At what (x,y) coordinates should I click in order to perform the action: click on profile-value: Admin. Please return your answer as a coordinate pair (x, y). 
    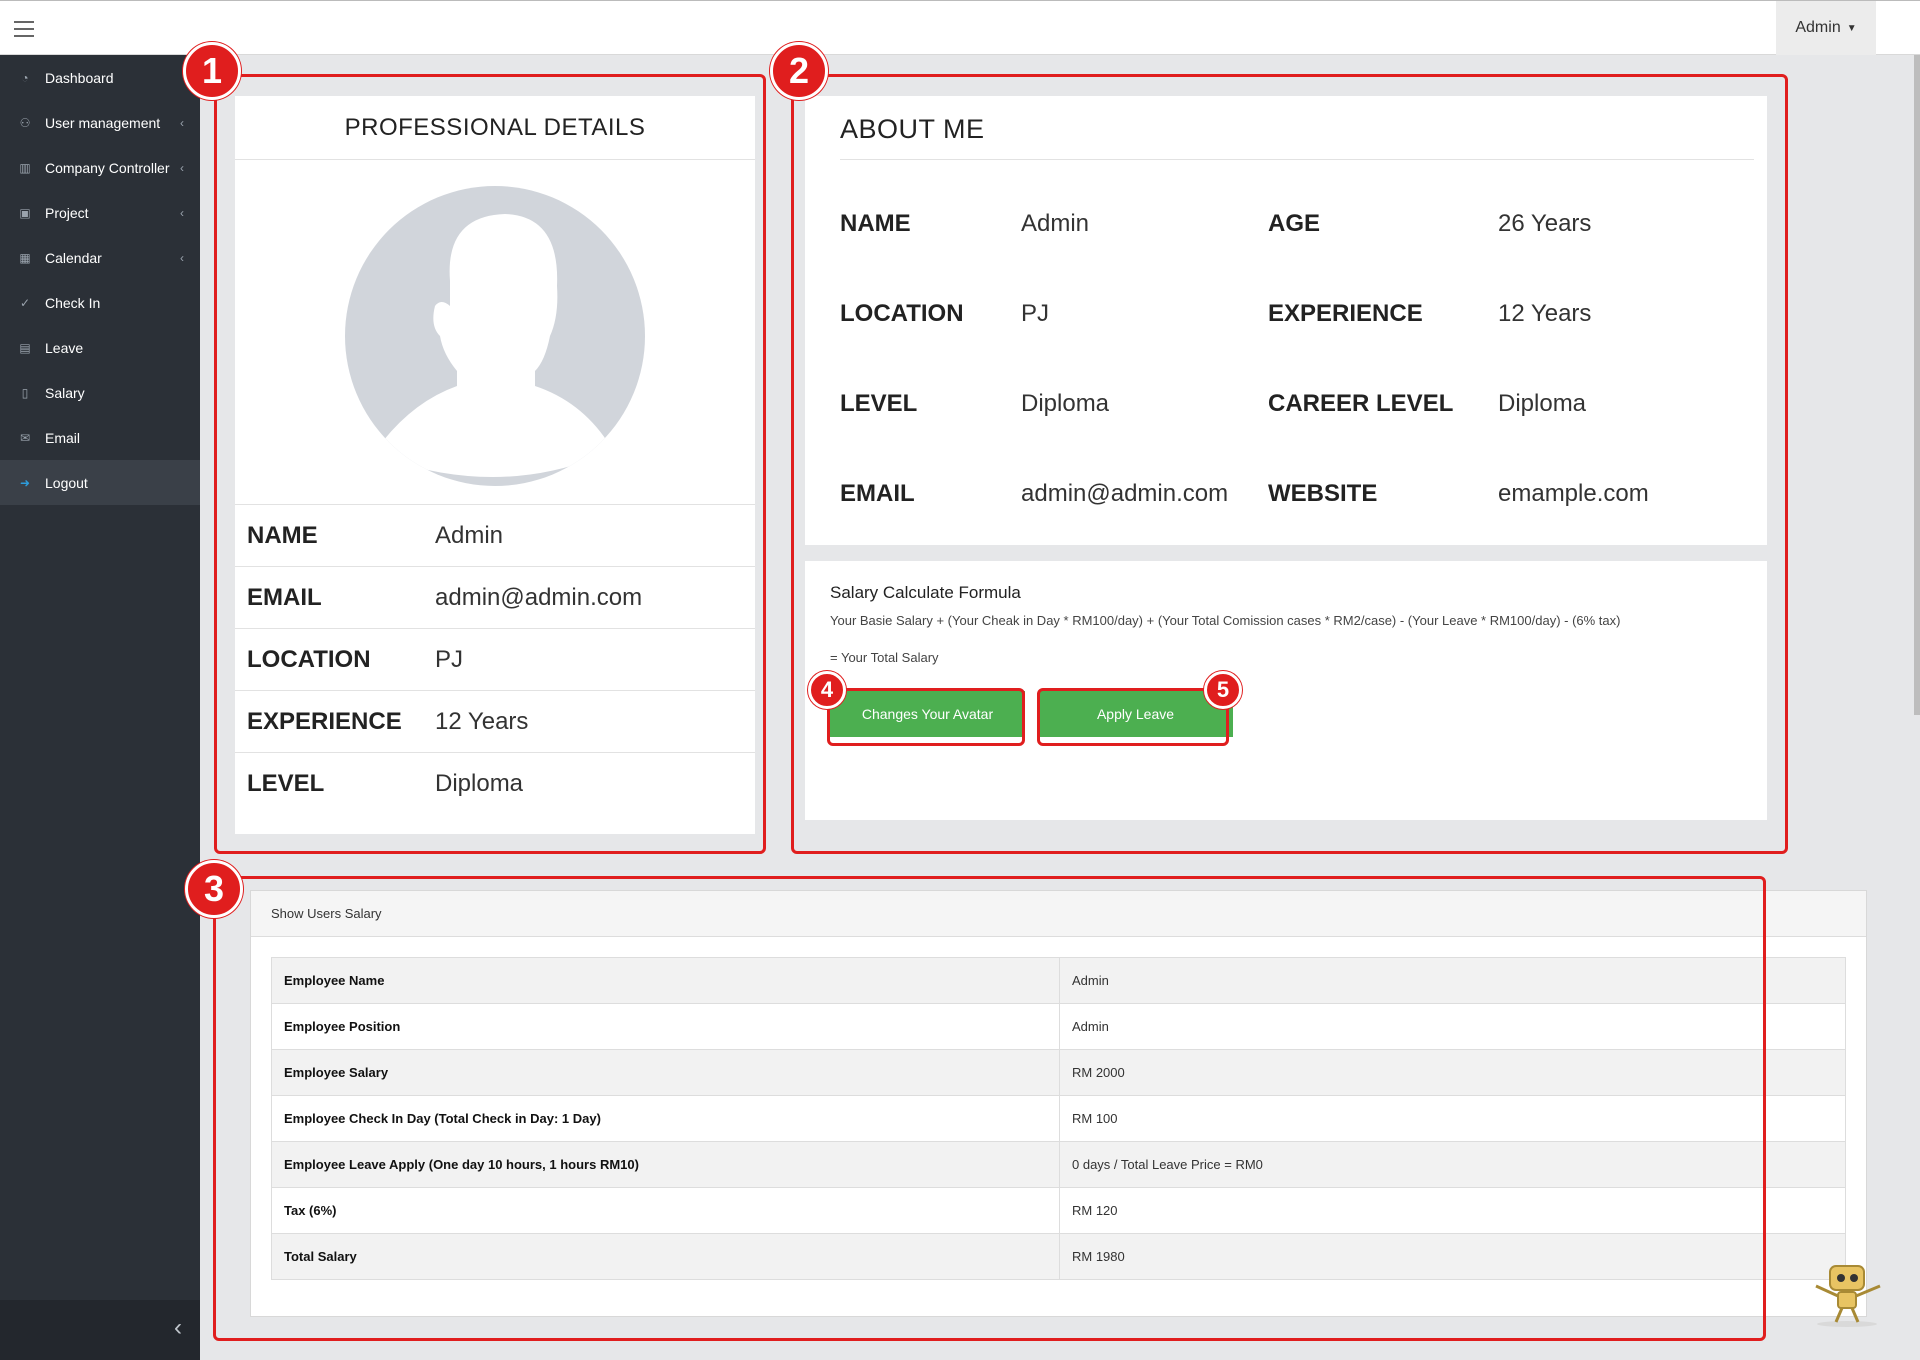
    Looking at the image, I should click on (469, 535).